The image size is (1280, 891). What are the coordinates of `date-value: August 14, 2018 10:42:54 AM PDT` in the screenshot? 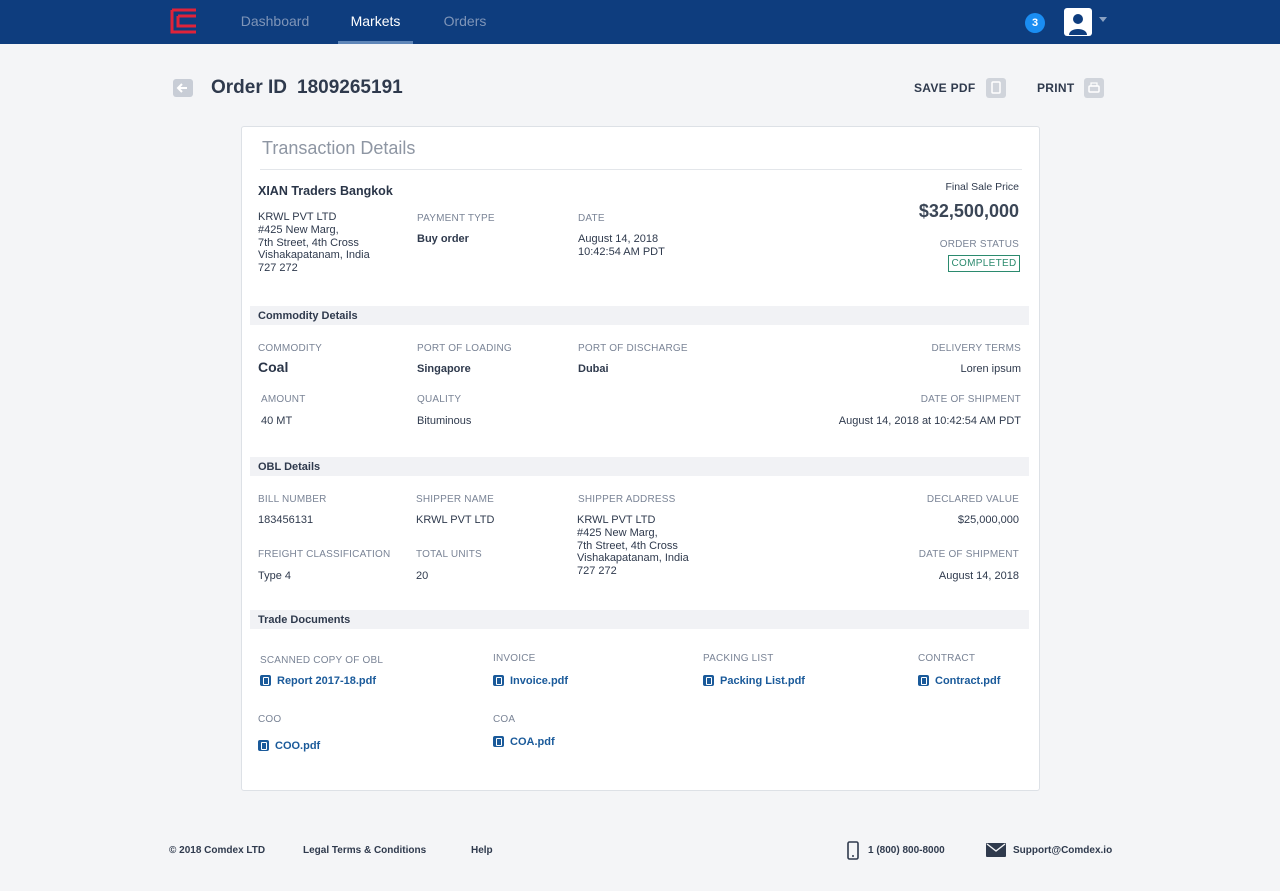 It's located at (621, 245).